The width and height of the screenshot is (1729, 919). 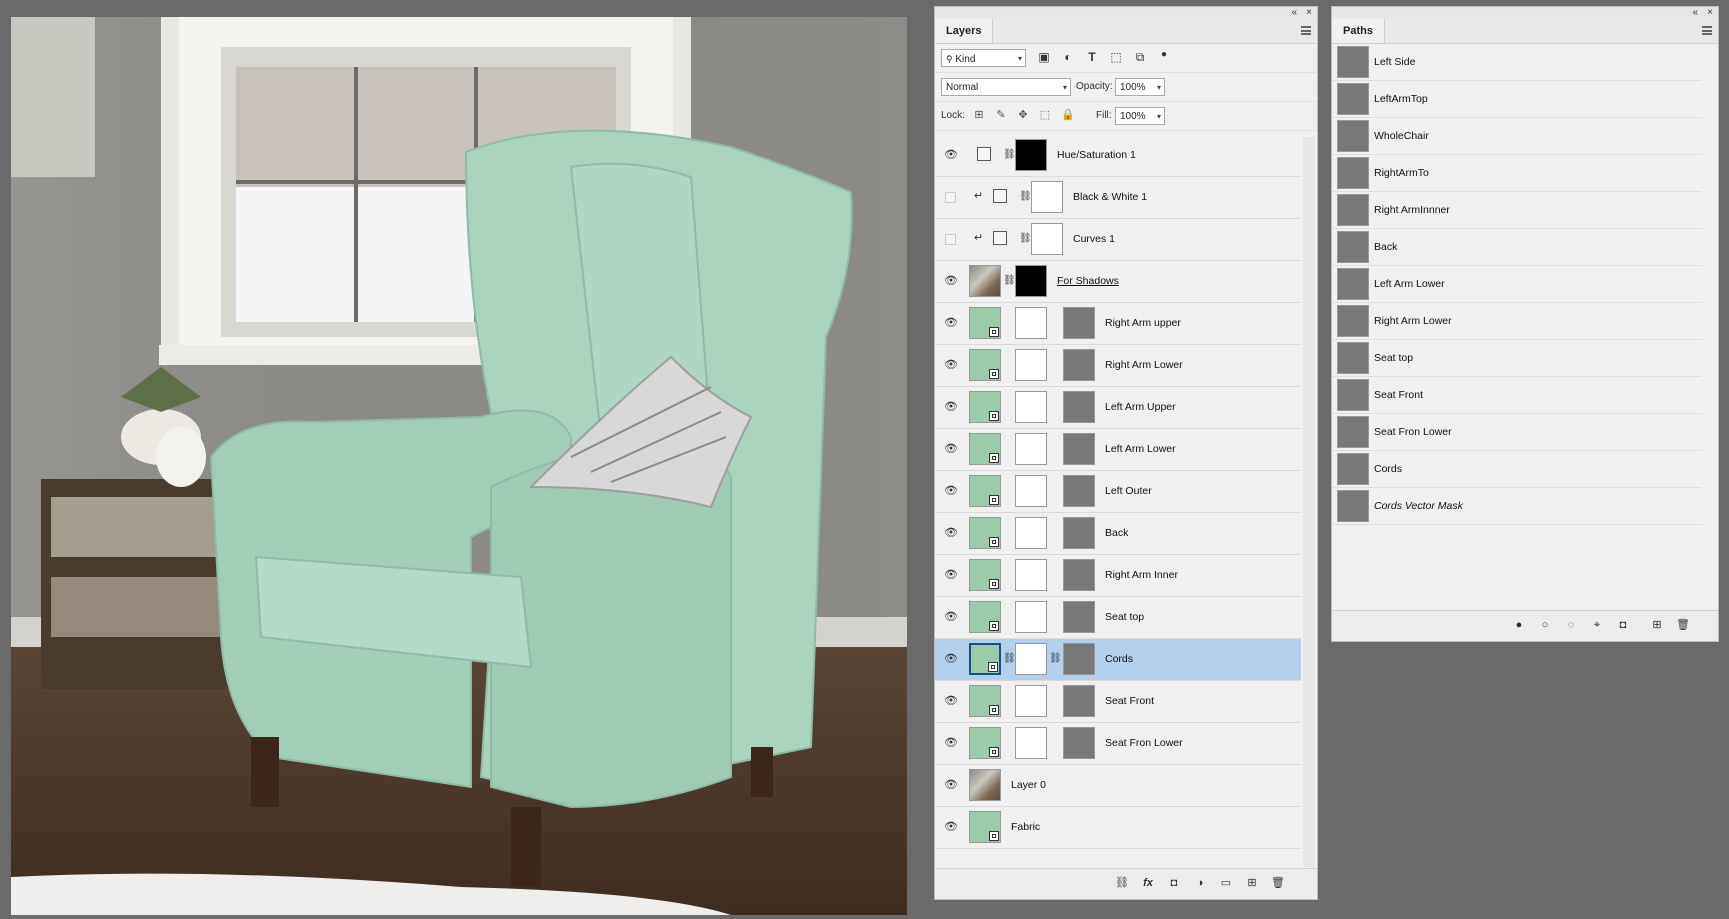 What do you see at coordinates (1118, 408) in the screenshot?
I see `layer-row: 👁 Left Arm Upper` at bounding box center [1118, 408].